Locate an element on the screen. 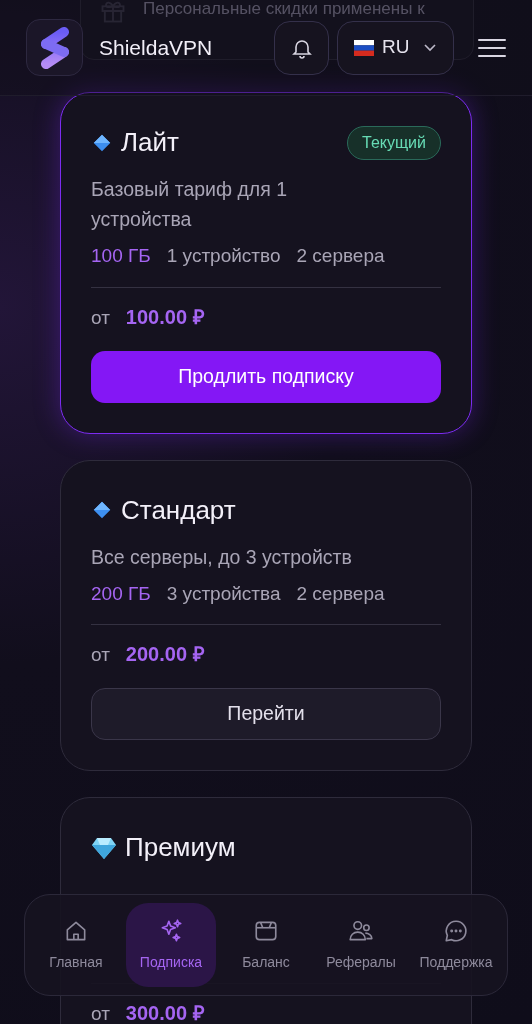  app-logo is located at coordinates (54, 47).